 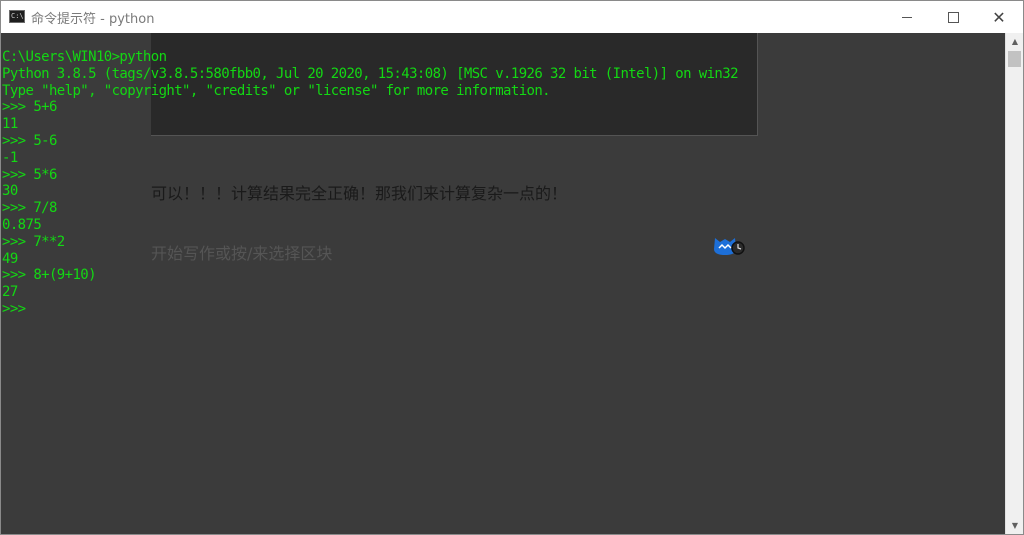 I want to click on vertical-scrollbar: ▲ ▼, so click(x=1014, y=283).